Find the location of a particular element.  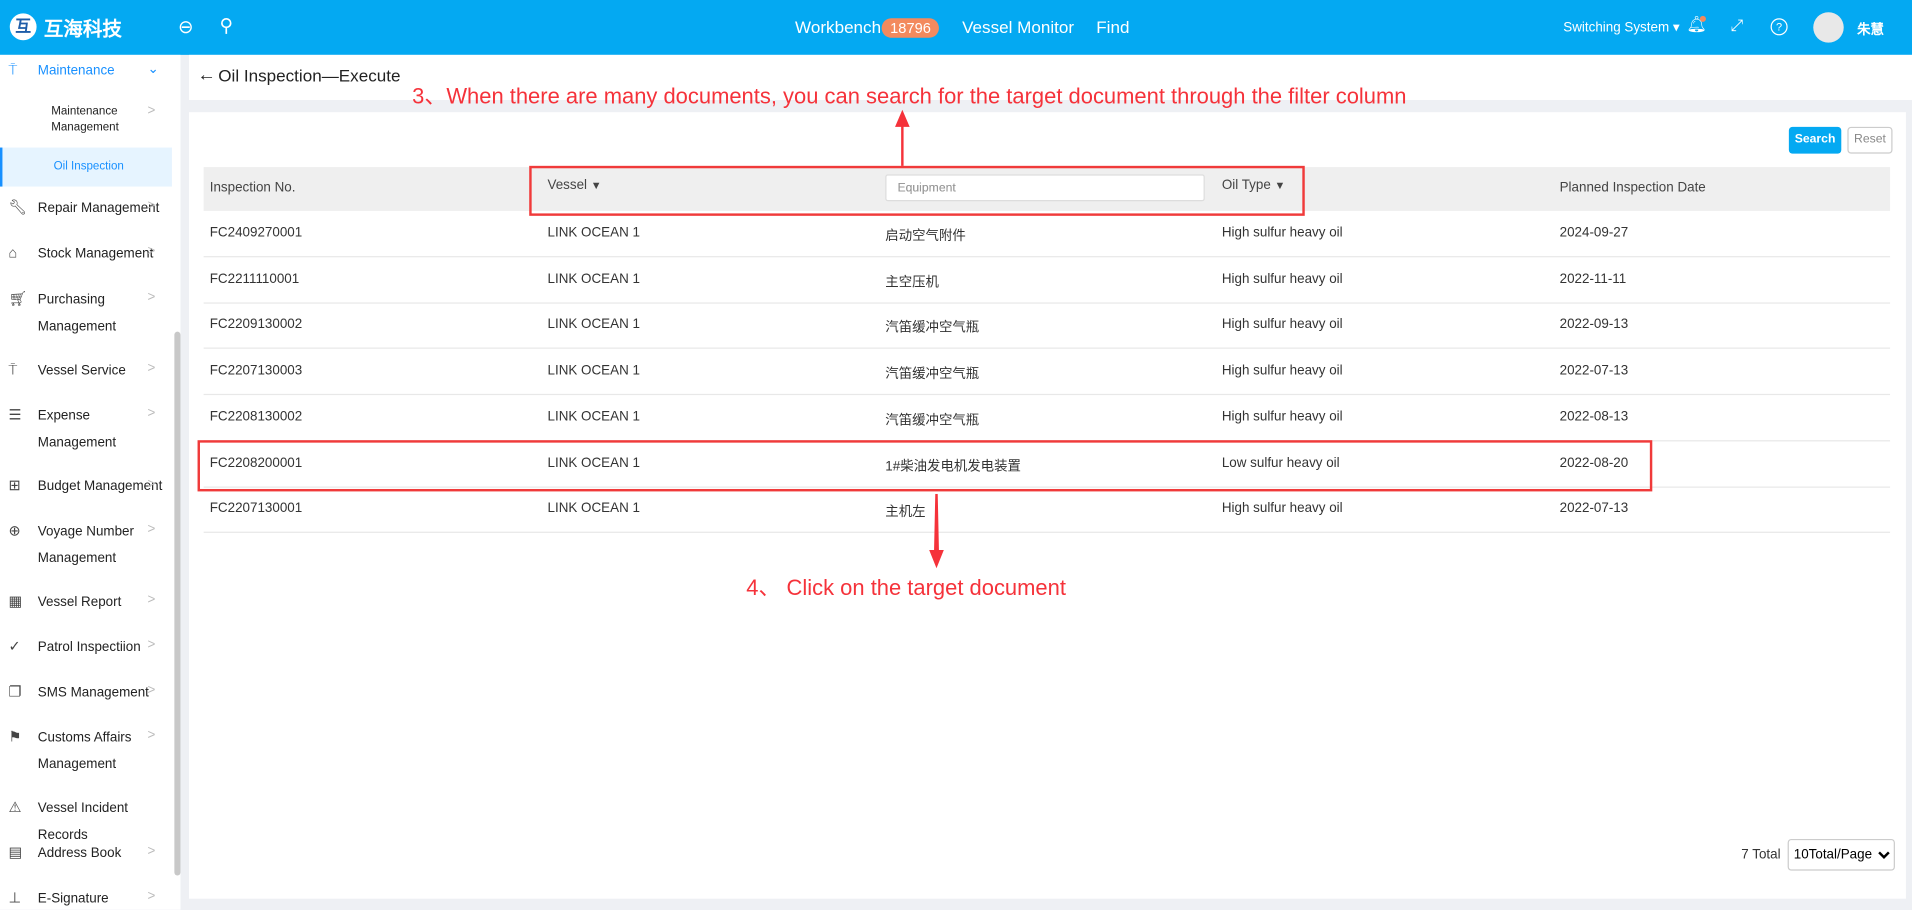

switch-system-dropdown: Switching System ▾ is located at coordinates (1621, 28).